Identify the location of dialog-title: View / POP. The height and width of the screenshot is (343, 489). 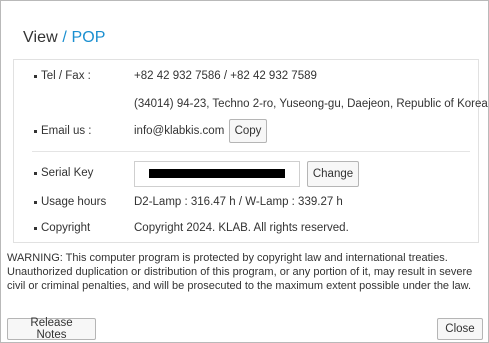
(64, 38).